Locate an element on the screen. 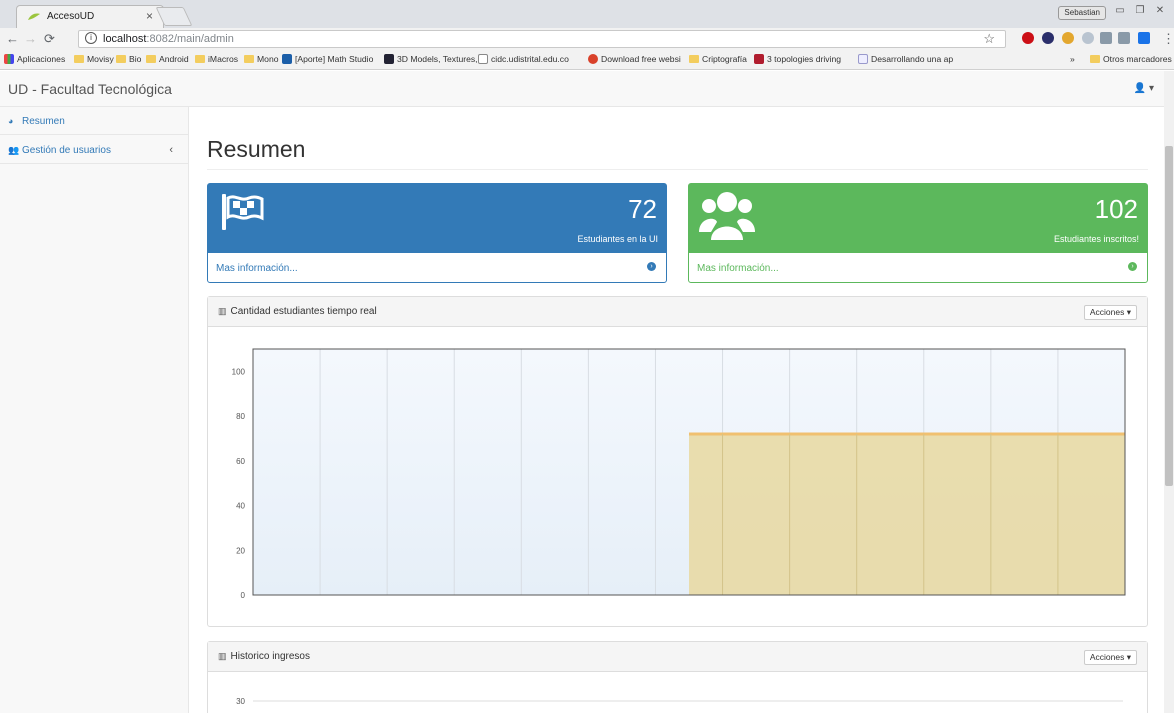 The height and width of the screenshot is (713, 1174). menu-icon: ⋮ is located at coordinates (1168, 39).